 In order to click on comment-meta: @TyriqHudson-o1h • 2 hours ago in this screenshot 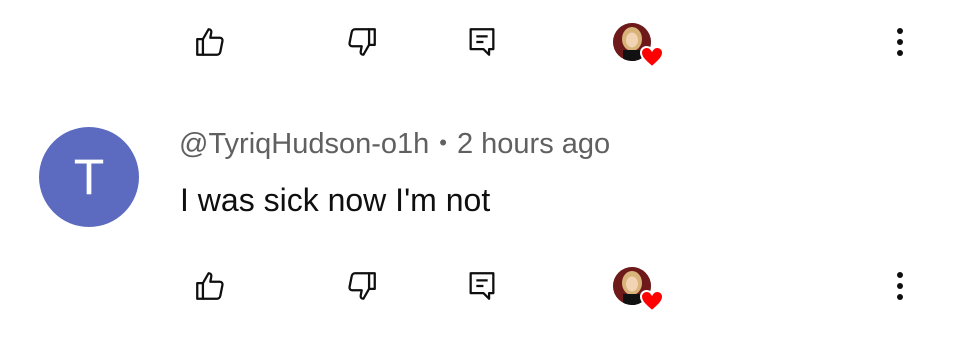, I will do `click(394, 144)`.